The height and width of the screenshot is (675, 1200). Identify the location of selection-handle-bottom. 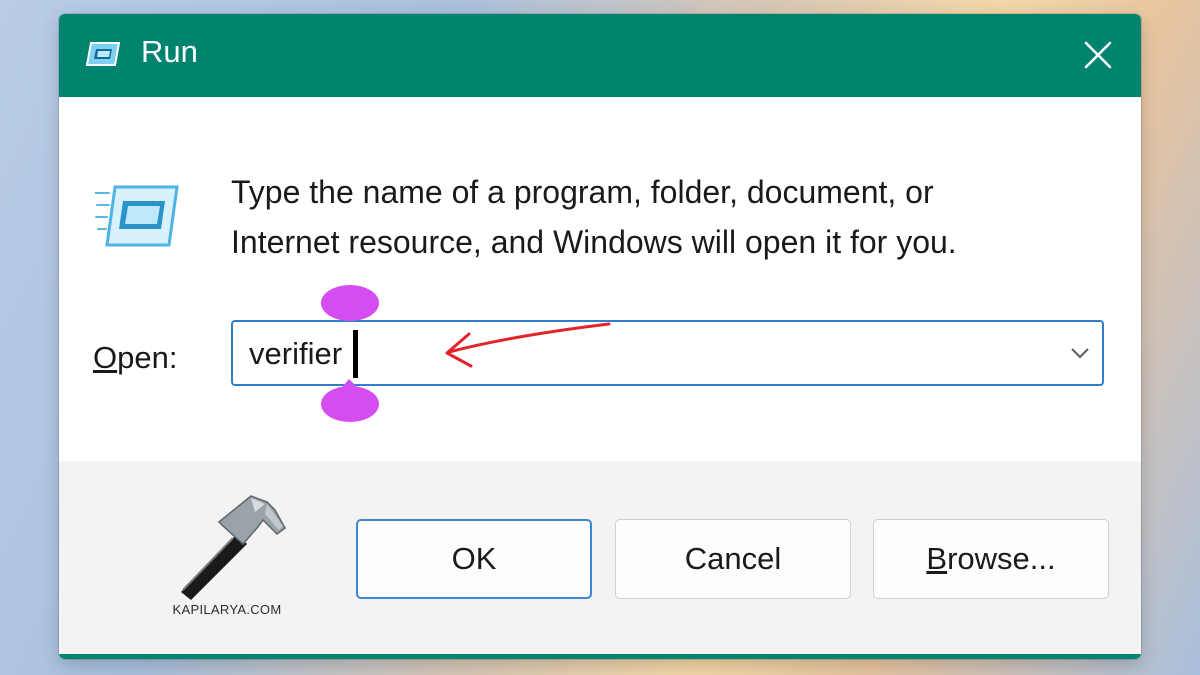
(350, 404).